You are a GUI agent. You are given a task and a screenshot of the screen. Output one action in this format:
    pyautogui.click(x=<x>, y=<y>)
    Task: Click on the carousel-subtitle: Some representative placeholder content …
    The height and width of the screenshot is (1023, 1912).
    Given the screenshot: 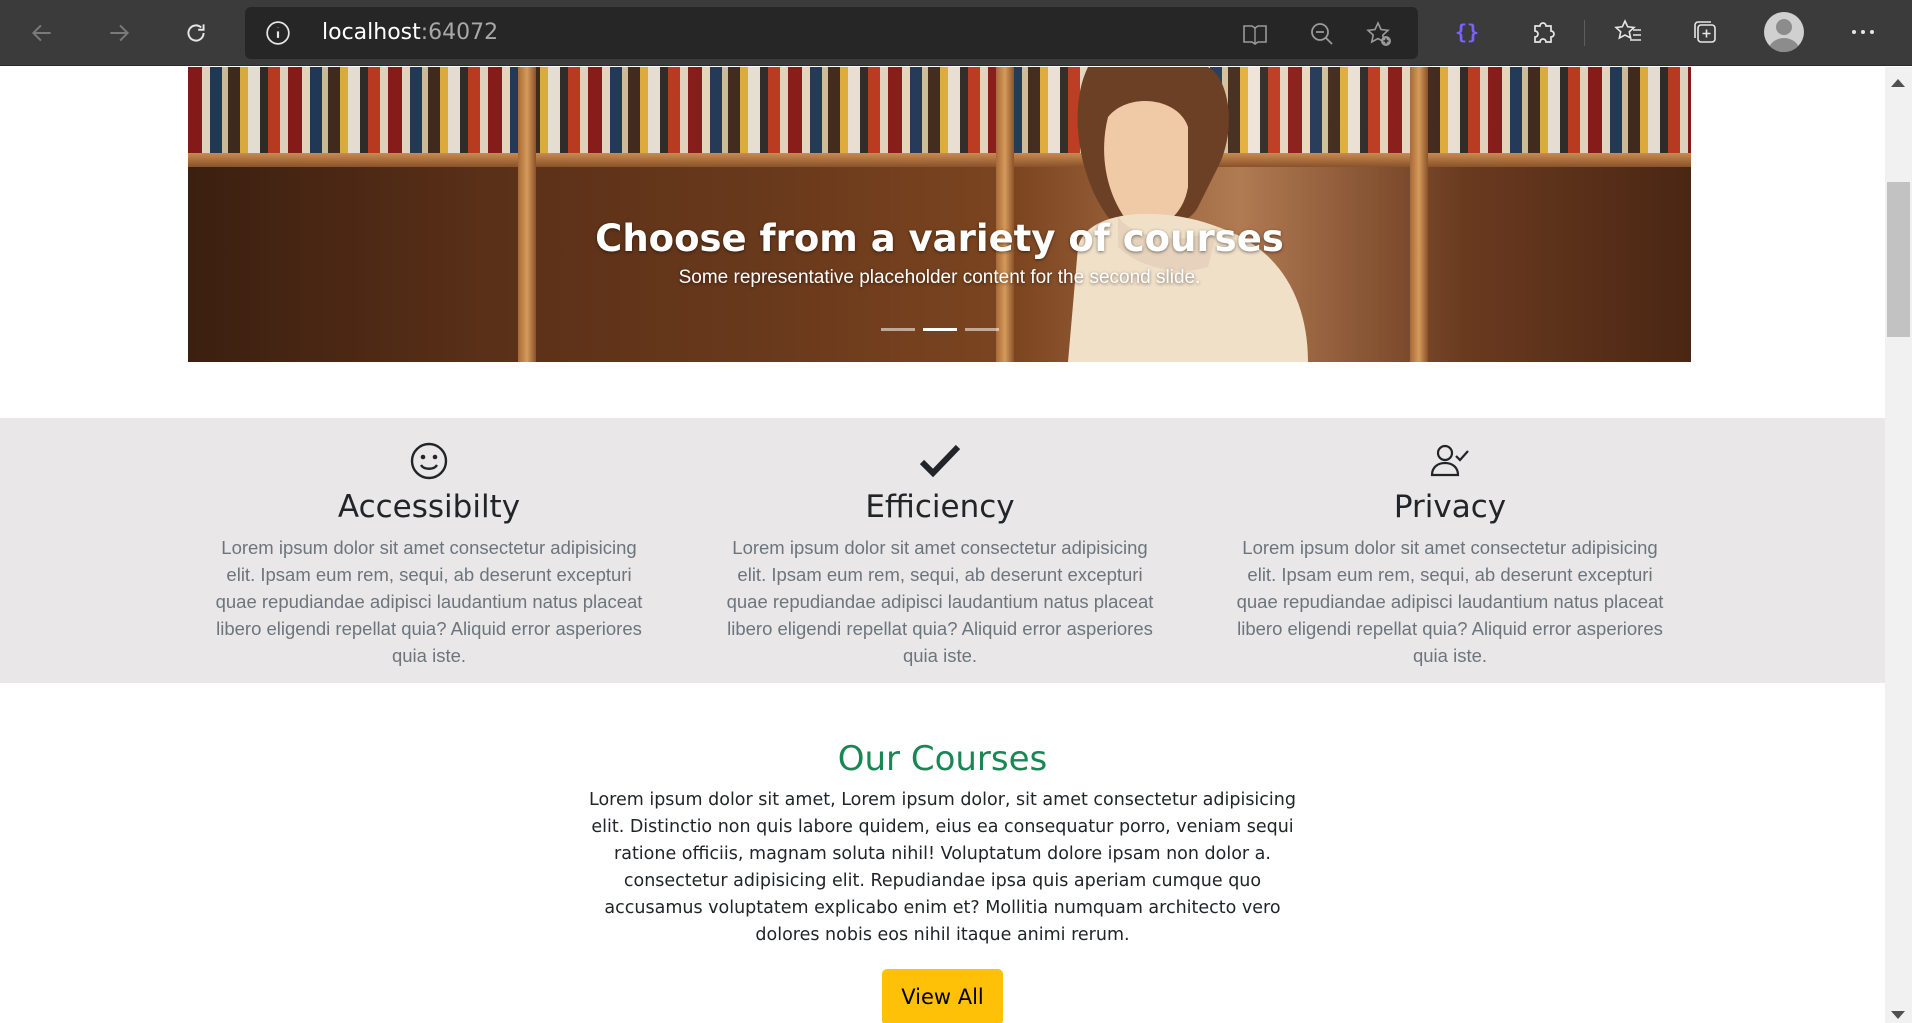 What is the action you would take?
    pyautogui.click(x=939, y=277)
    